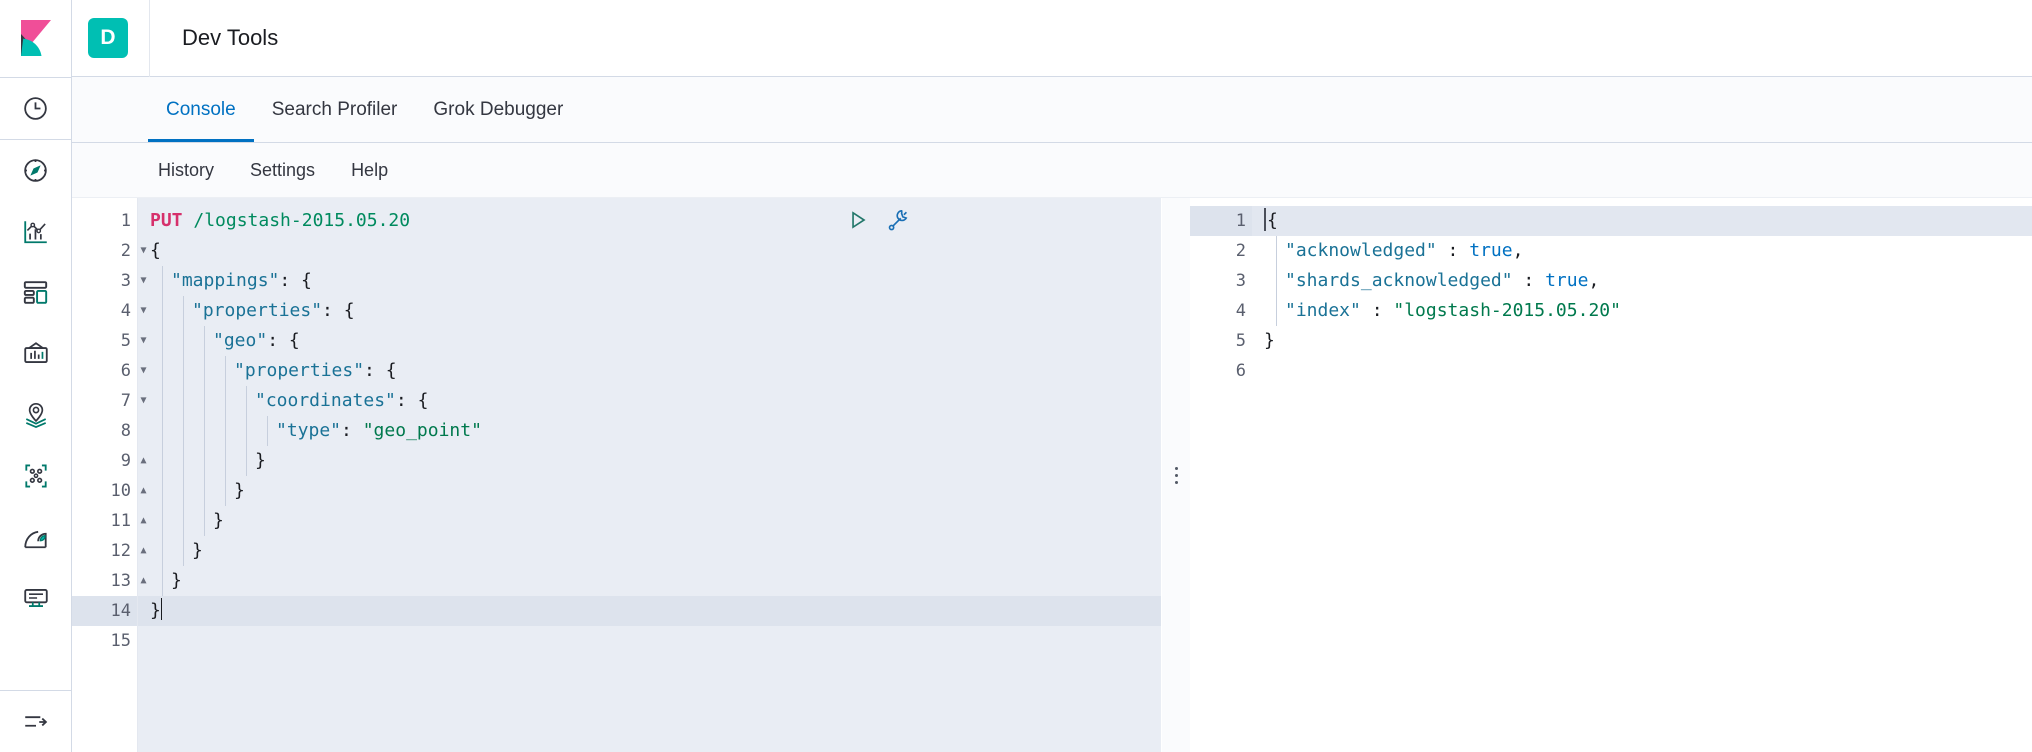 This screenshot has height=752, width=2032. I want to click on tab-grok-debugger: Grok Debugger, so click(498, 120).